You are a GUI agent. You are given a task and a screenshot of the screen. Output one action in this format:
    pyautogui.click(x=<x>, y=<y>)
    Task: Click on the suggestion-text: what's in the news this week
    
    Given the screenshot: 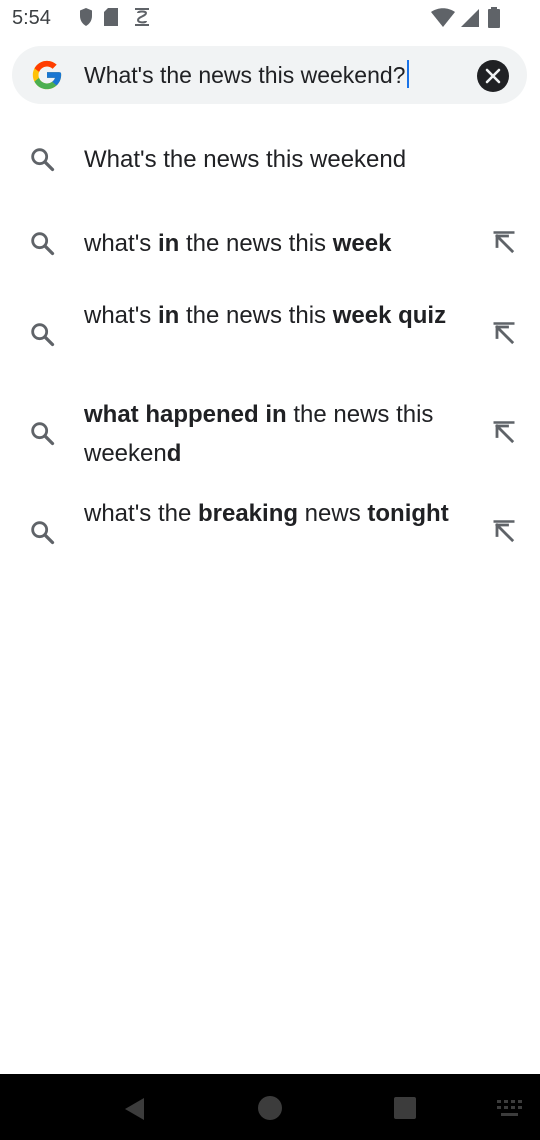 What is the action you would take?
    pyautogui.click(x=279, y=243)
    